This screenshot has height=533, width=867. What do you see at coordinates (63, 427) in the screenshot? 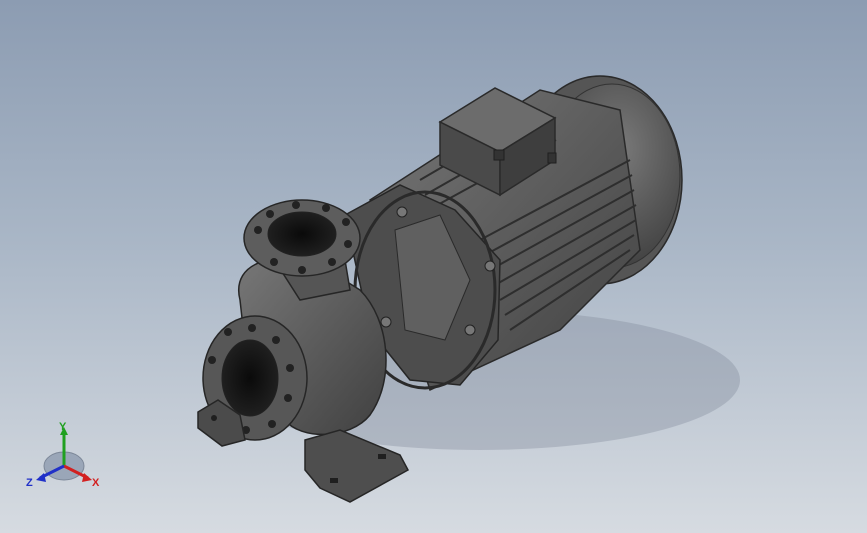
I see `y-axis-label: Y` at bounding box center [63, 427].